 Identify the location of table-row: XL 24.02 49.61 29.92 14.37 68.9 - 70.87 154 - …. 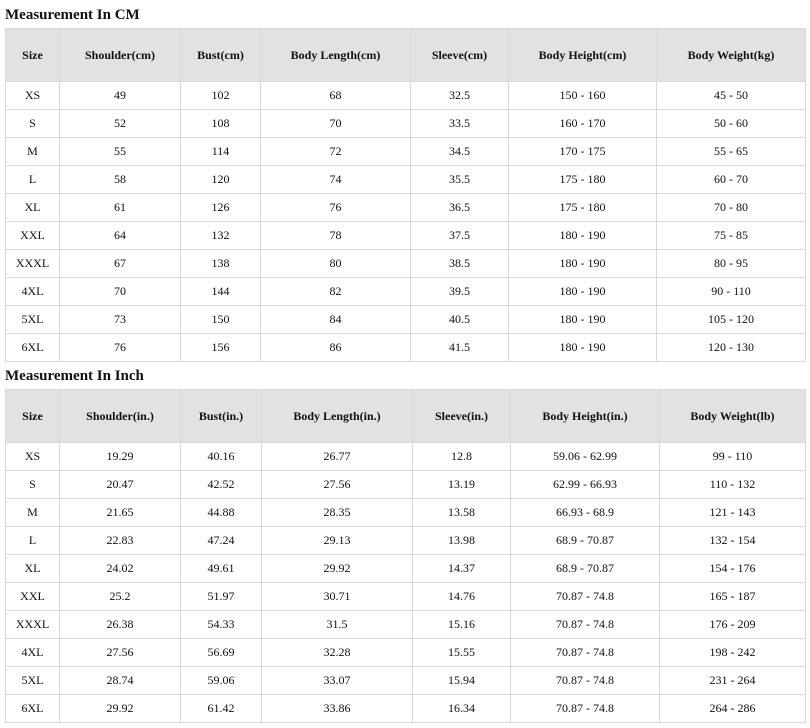
(405, 568).